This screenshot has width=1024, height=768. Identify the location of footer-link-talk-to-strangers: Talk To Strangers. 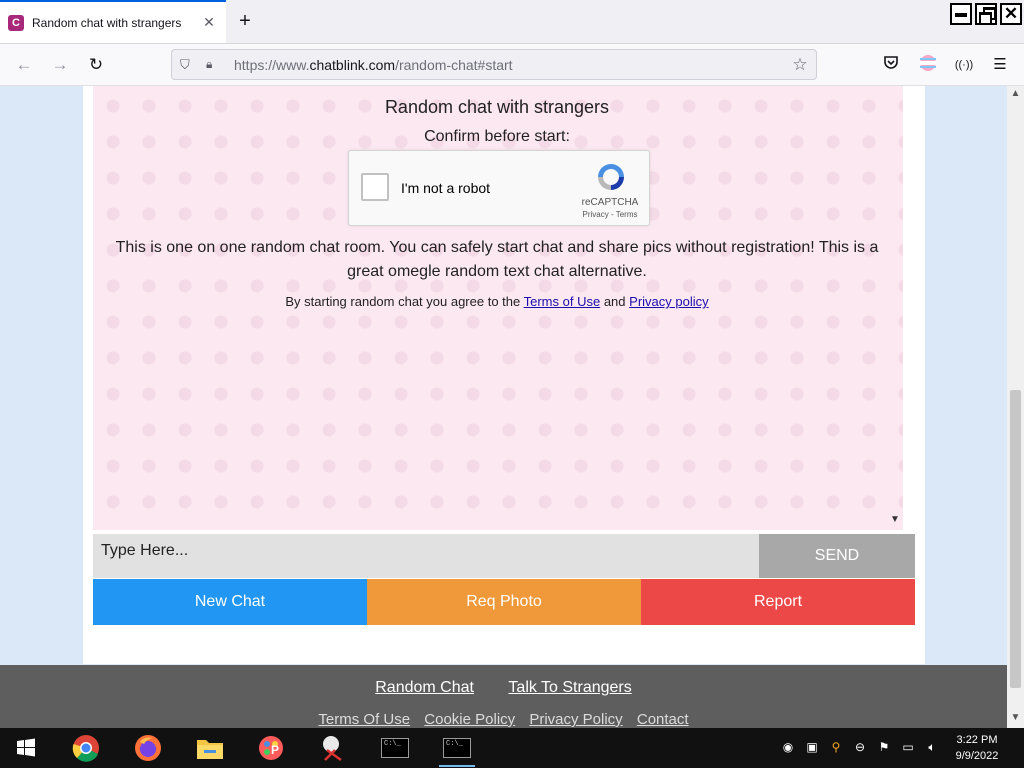
(569, 687).